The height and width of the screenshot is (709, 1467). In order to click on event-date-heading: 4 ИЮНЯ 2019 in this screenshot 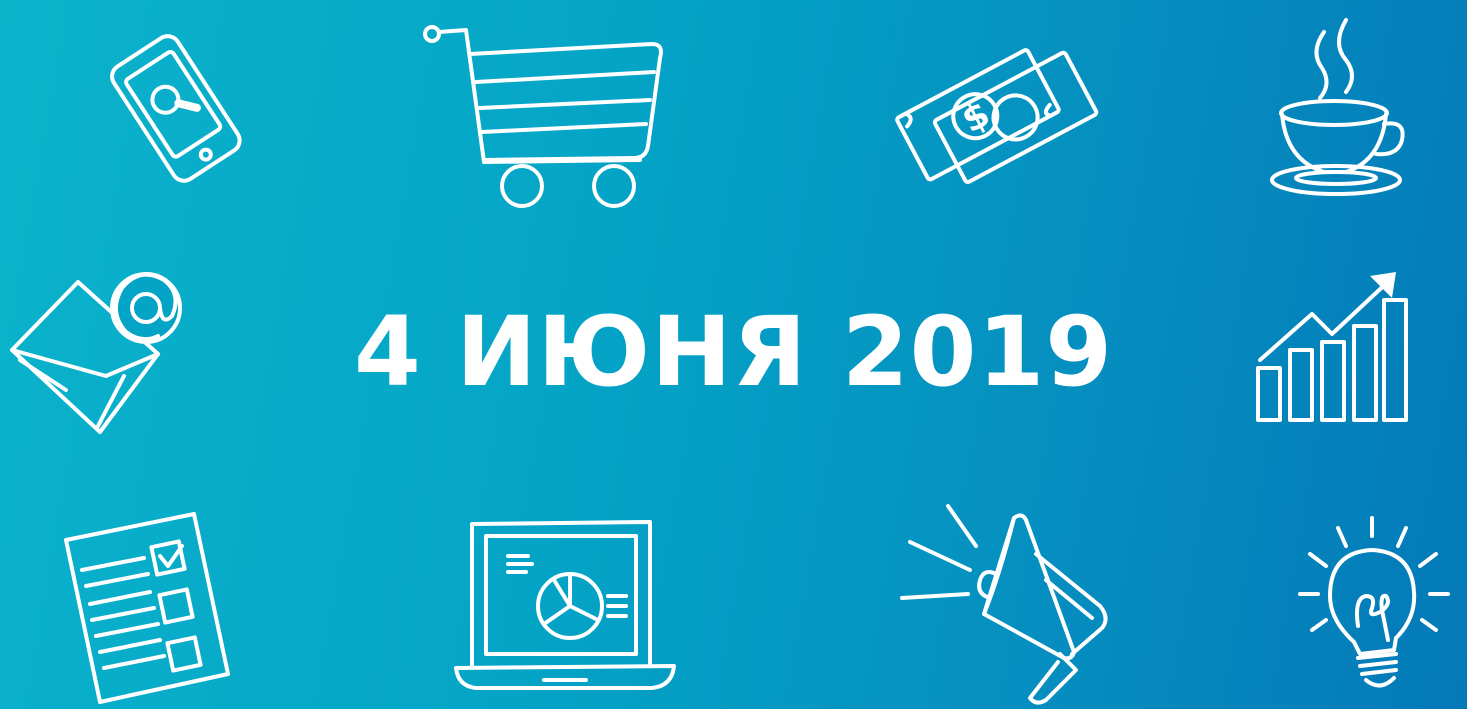, I will do `click(733, 352)`.